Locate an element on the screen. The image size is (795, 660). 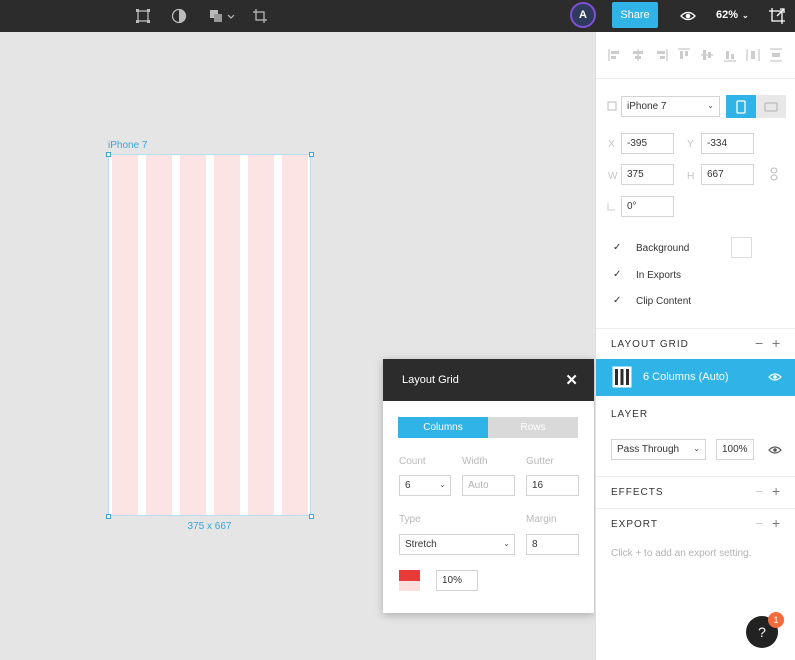
count-value: 6 is located at coordinates (408, 485).